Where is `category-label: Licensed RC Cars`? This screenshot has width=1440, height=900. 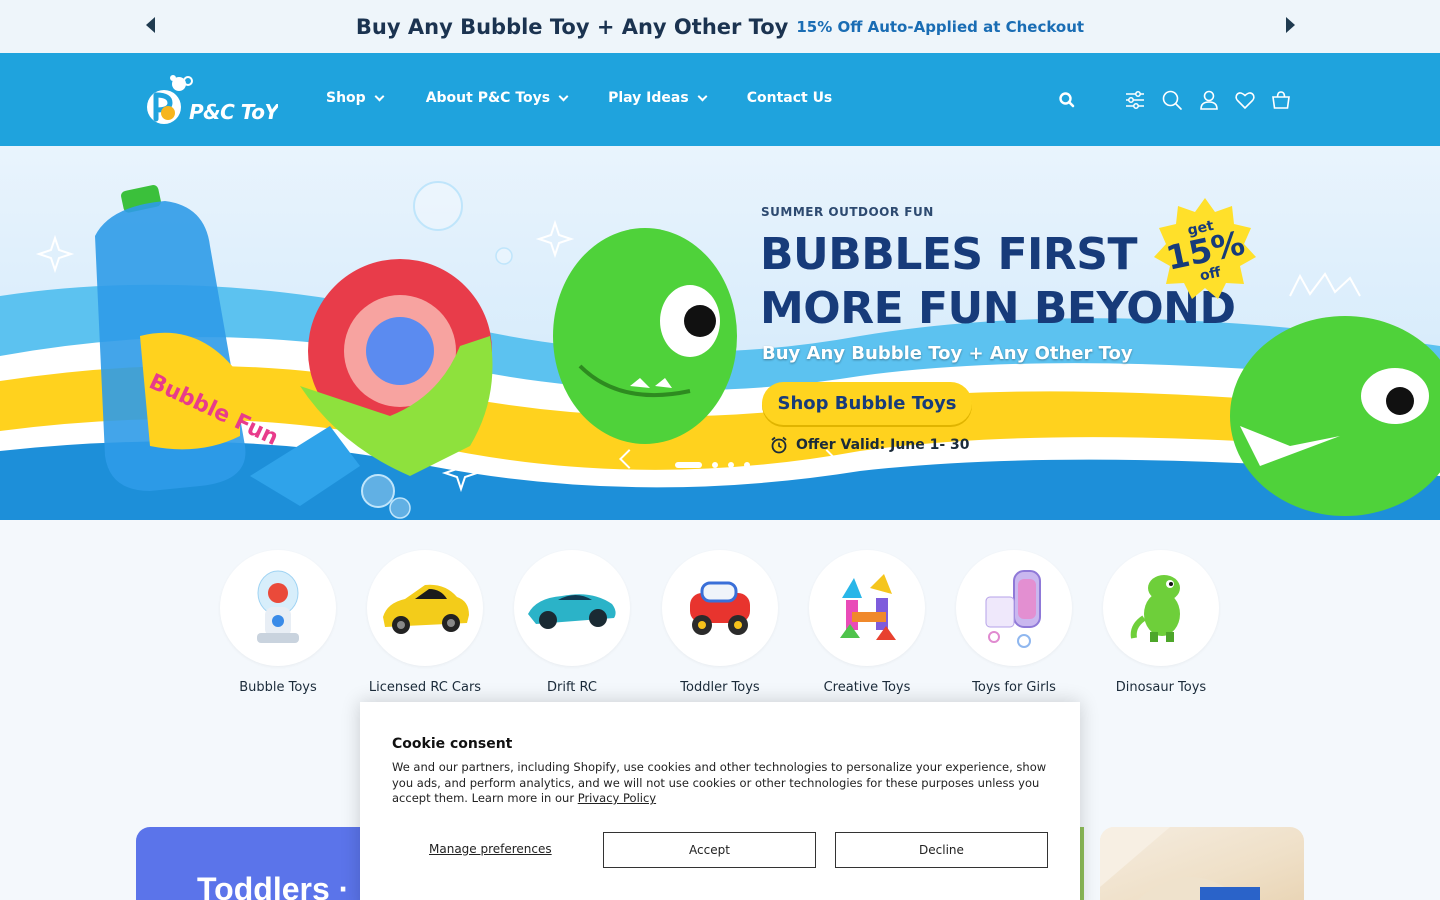 category-label: Licensed RC Cars is located at coordinates (425, 687).